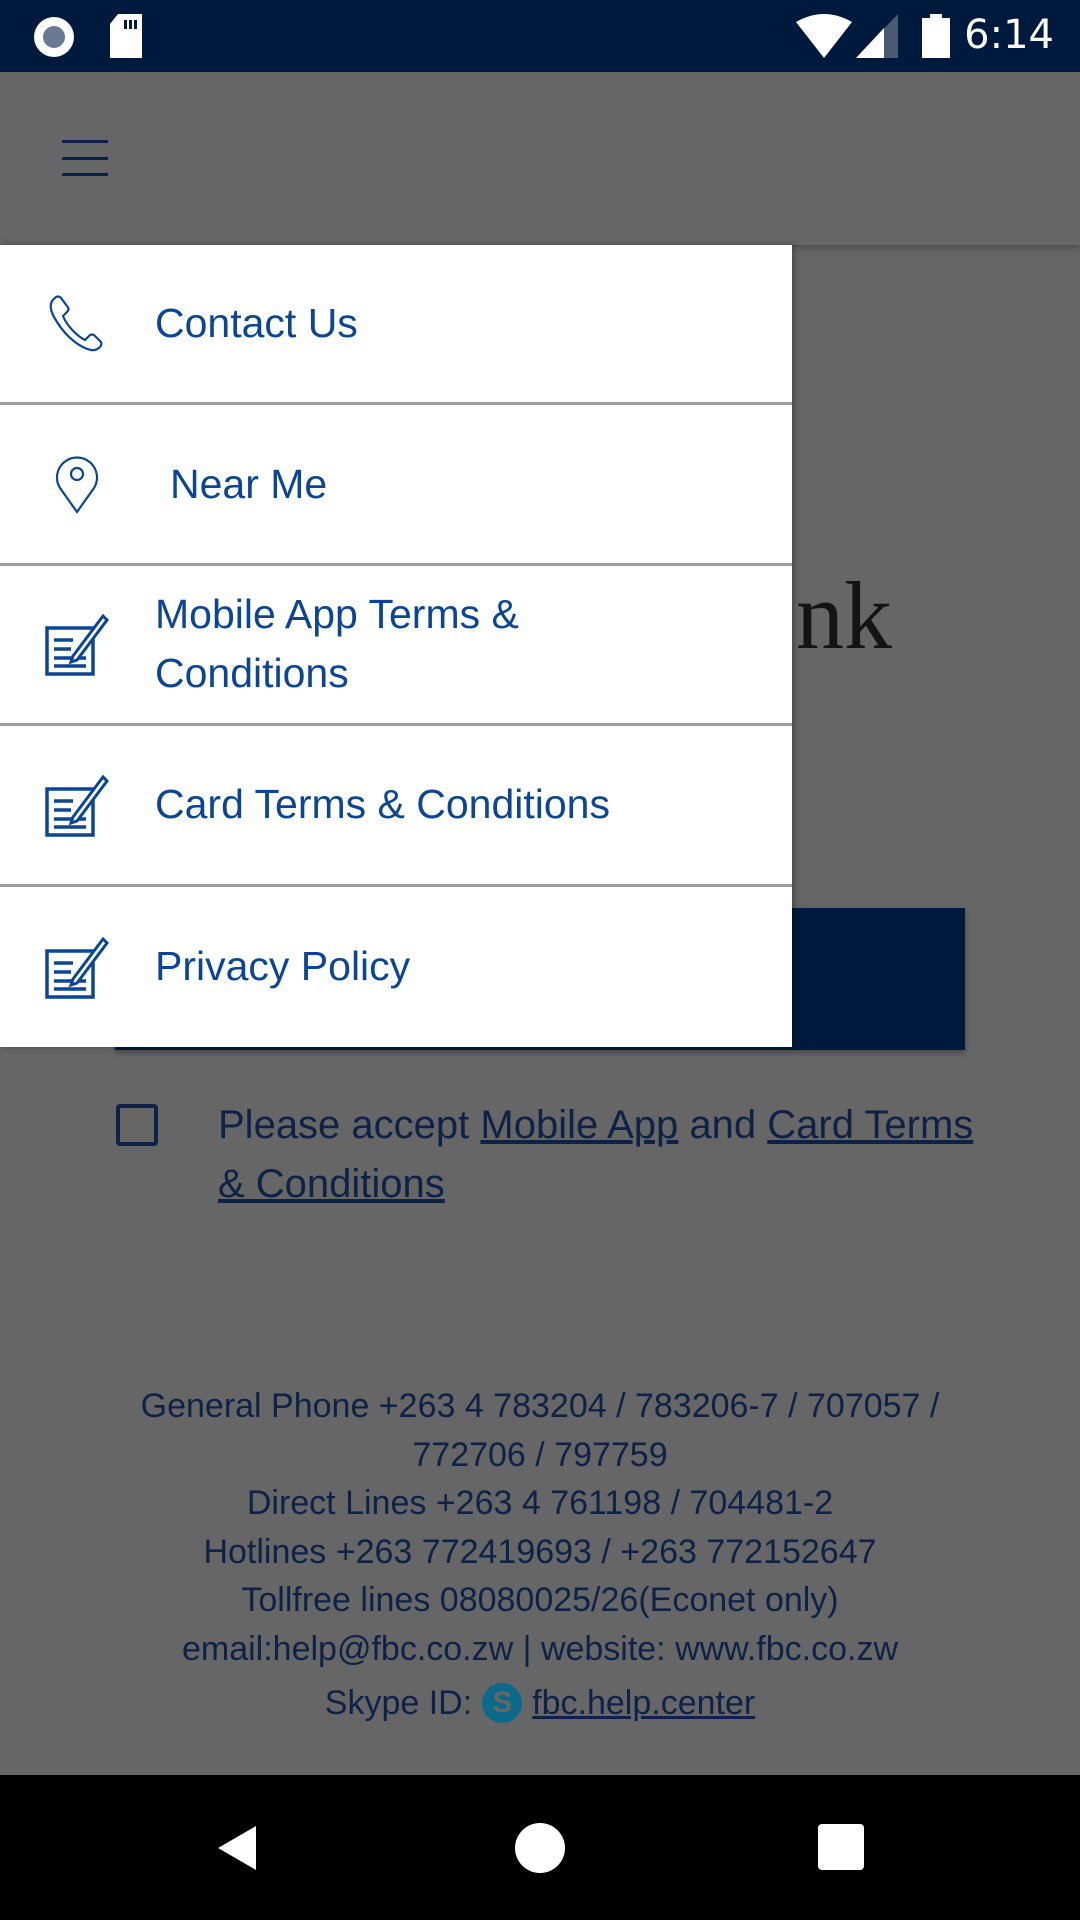  I want to click on recents-icon, so click(842, 1848).